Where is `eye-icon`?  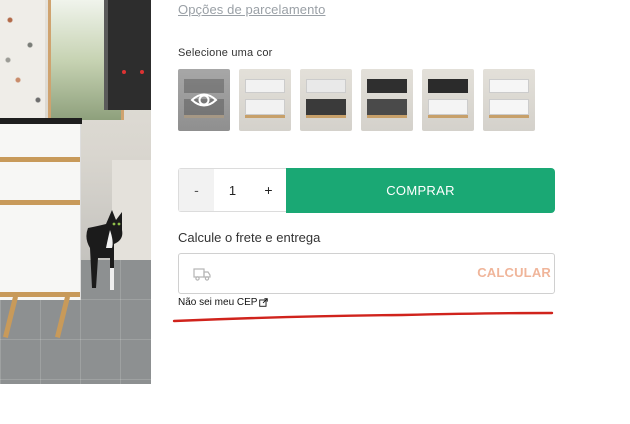 eye-icon is located at coordinates (204, 100).